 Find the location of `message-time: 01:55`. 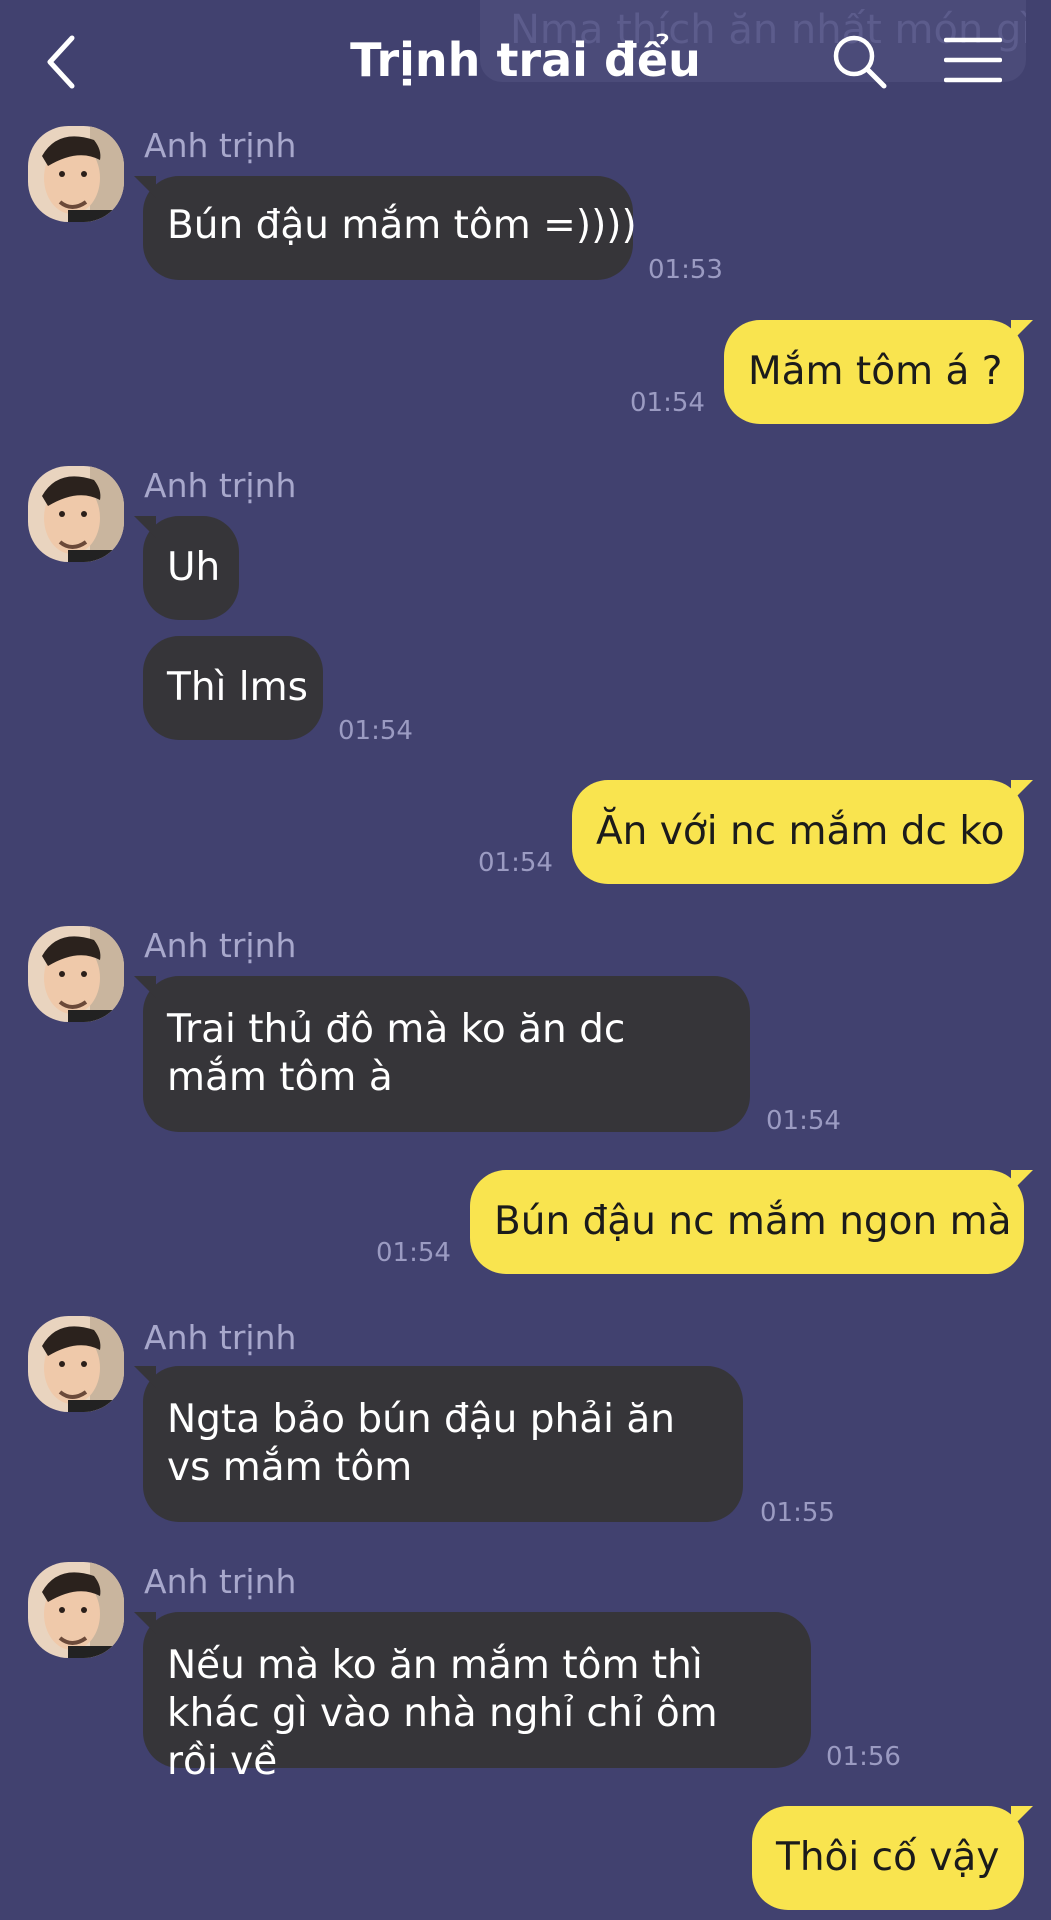

message-time: 01:55 is located at coordinates (797, 1513).